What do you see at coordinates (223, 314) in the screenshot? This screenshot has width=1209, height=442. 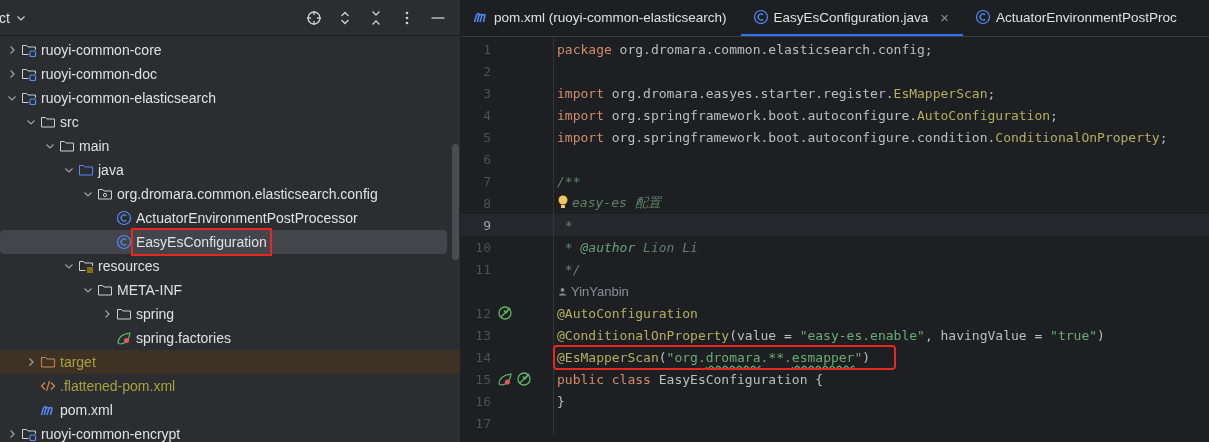 I see `tree-row: spring` at bounding box center [223, 314].